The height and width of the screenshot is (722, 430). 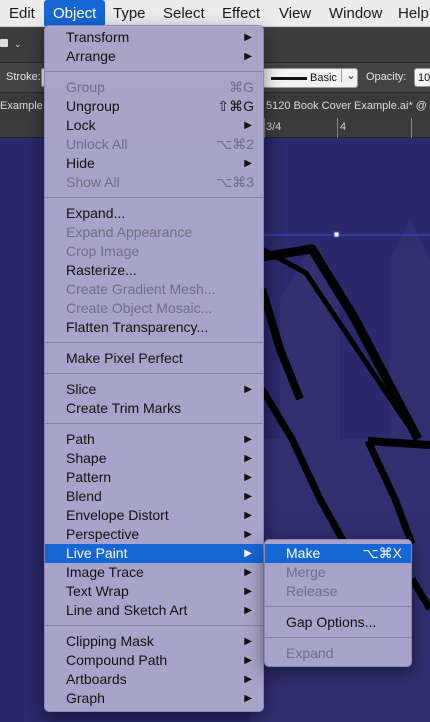 I want to click on menu-item-ungroup: Ungroup ⇧⌘G, so click(x=154, y=106).